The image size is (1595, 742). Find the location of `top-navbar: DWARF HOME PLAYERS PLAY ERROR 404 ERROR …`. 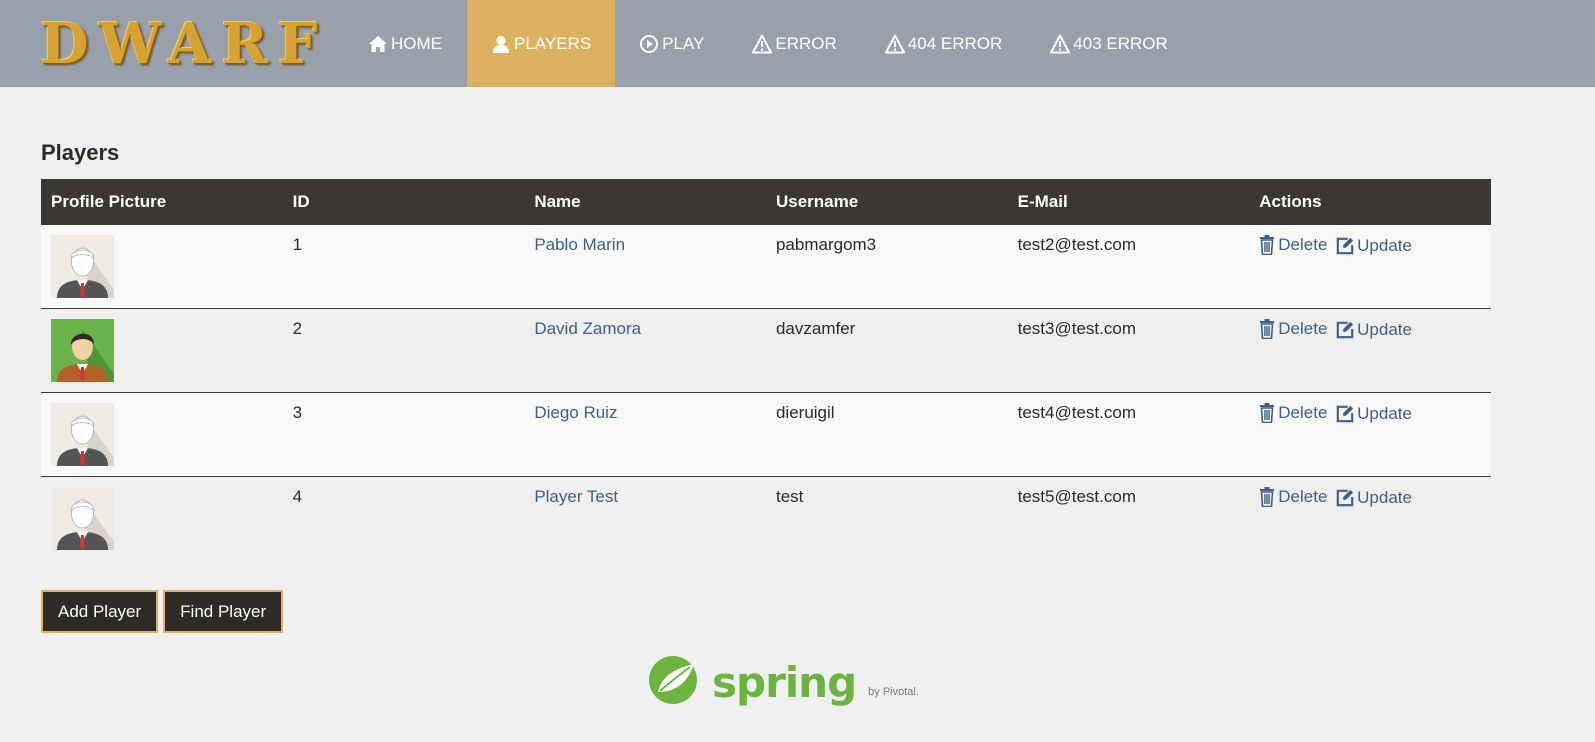

top-navbar: DWARF HOME PLAYERS PLAY ERROR 404 ERROR … is located at coordinates (797, 43).